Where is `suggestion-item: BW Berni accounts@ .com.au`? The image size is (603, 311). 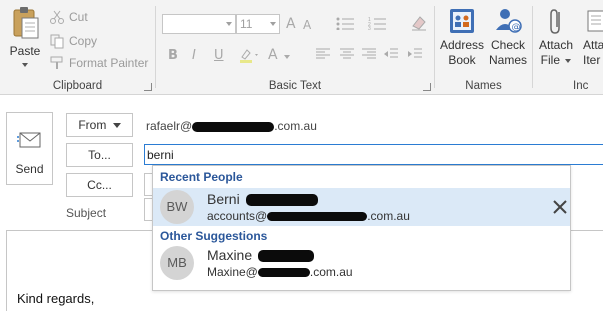
suggestion-item: BW Berni accounts@ .com.au is located at coordinates (361, 207).